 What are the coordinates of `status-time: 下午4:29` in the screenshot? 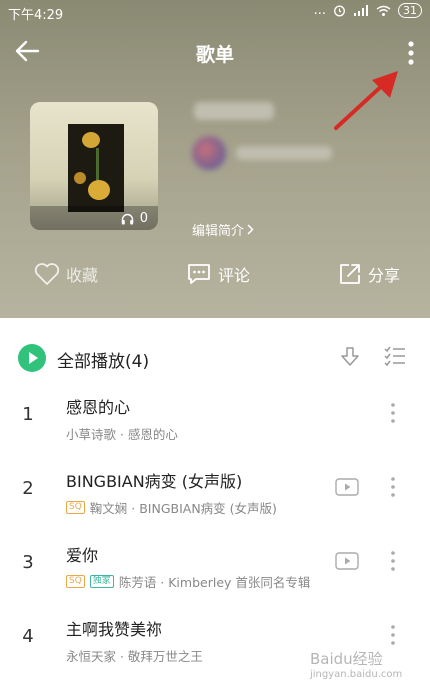 It's located at (36, 15).